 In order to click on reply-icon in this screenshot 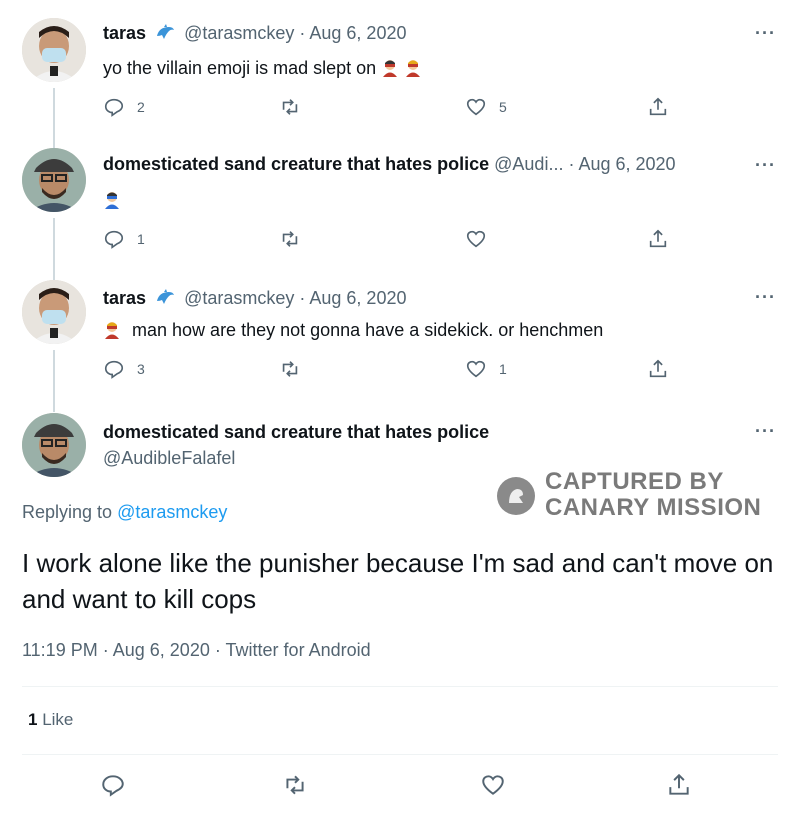, I will do `click(113, 786)`.